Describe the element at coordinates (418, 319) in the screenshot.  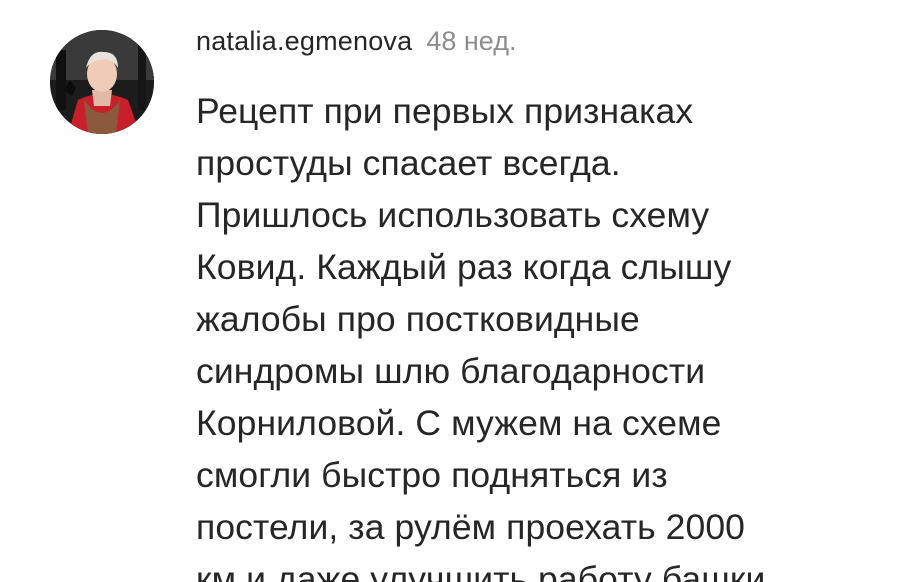
I see `comment-text-line: жалобы про постковидные` at that location.